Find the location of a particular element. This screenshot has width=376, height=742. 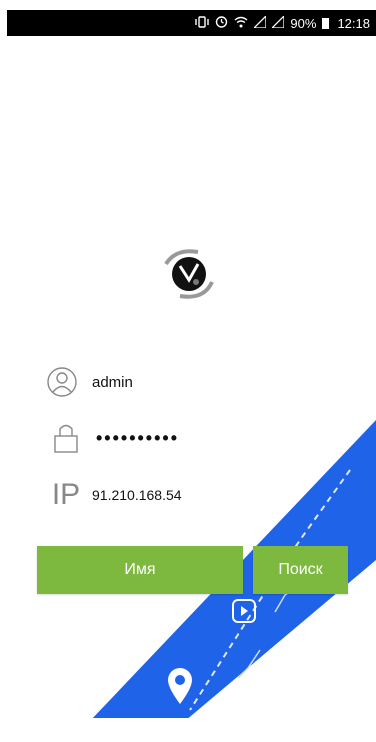

password-row: •••••••••• is located at coordinates (112, 438).